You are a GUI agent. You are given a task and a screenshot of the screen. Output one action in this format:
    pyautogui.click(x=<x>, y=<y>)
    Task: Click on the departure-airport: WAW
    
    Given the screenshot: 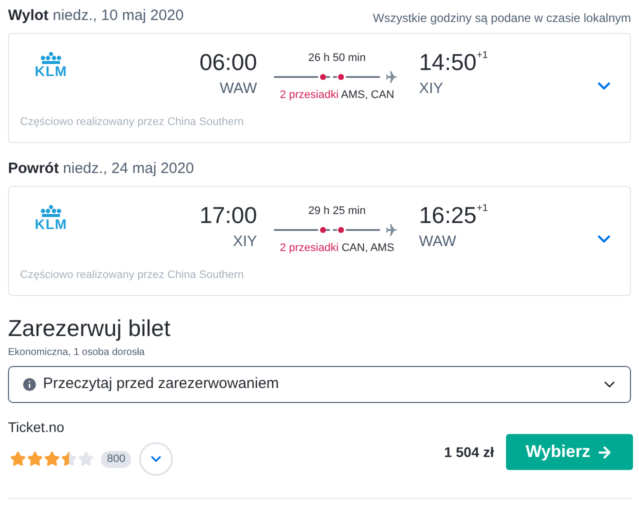 What is the action you would take?
    pyautogui.click(x=238, y=89)
    